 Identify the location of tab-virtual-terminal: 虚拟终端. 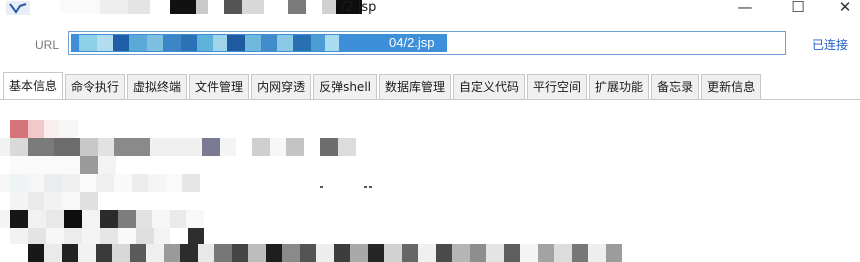
(157, 86).